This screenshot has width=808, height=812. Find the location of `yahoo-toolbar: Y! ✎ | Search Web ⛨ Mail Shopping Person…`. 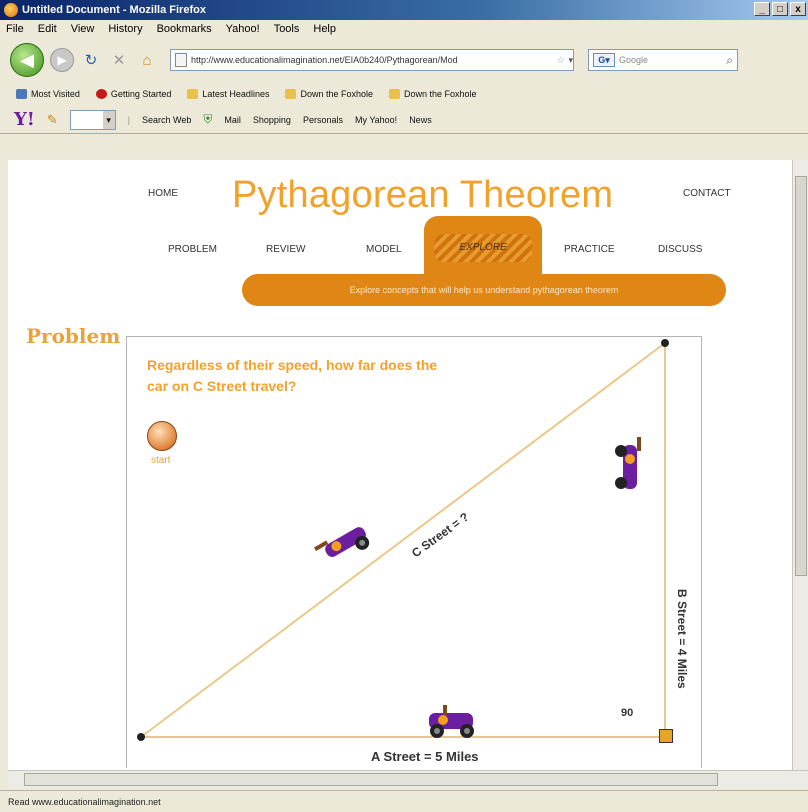

yahoo-toolbar: Y! ✎ | Search Web ⛨ Mail Shopping Person… is located at coordinates (404, 120).